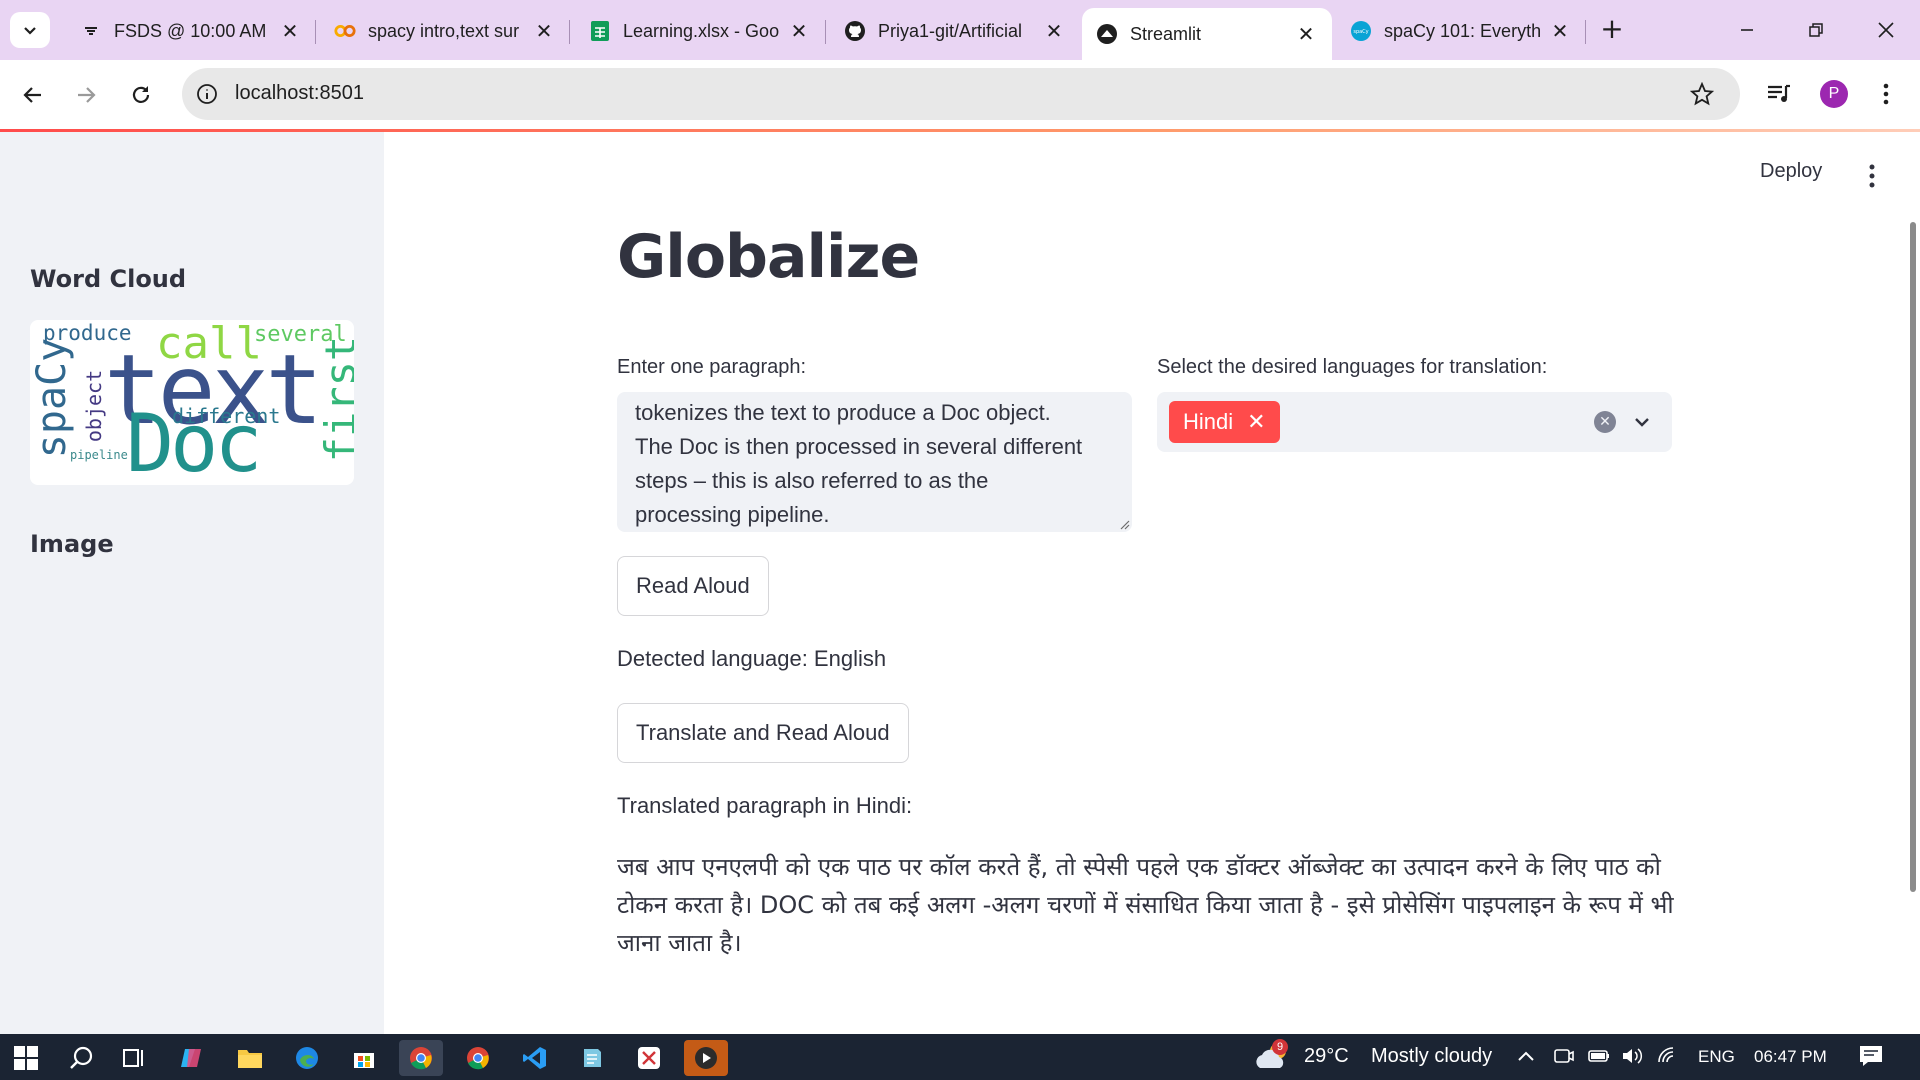  I want to click on chrome-profile-icon, so click(478, 1058).